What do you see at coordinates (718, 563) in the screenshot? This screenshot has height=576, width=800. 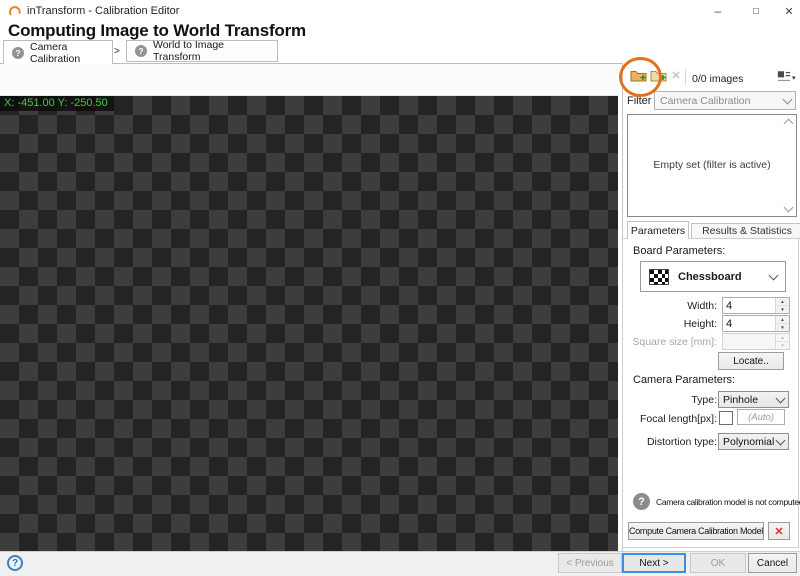 I see `ok-button: OK` at bounding box center [718, 563].